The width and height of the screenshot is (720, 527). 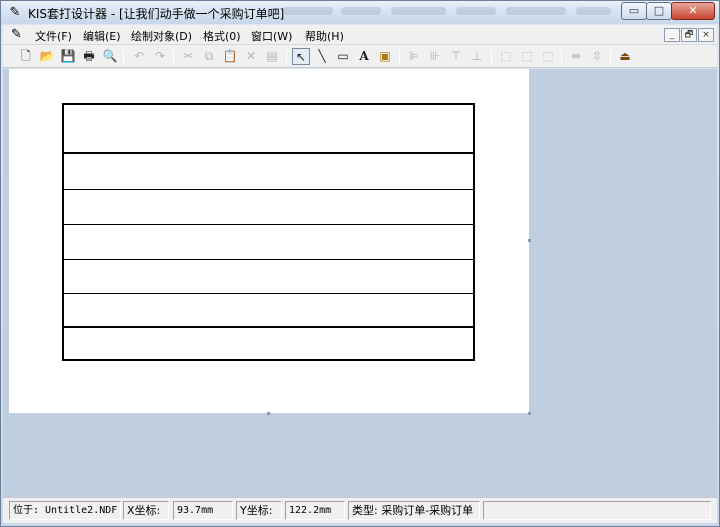 I want to click on delete-icon: ✕, so click(x=251, y=56).